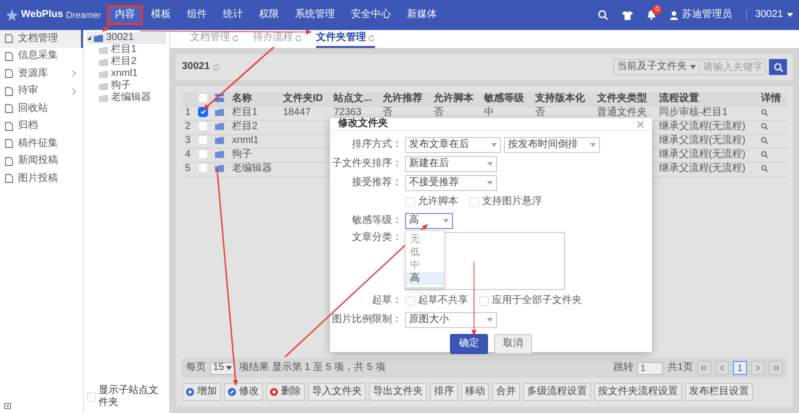 This screenshot has height=413, width=799. I want to click on search-button, so click(778, 67).